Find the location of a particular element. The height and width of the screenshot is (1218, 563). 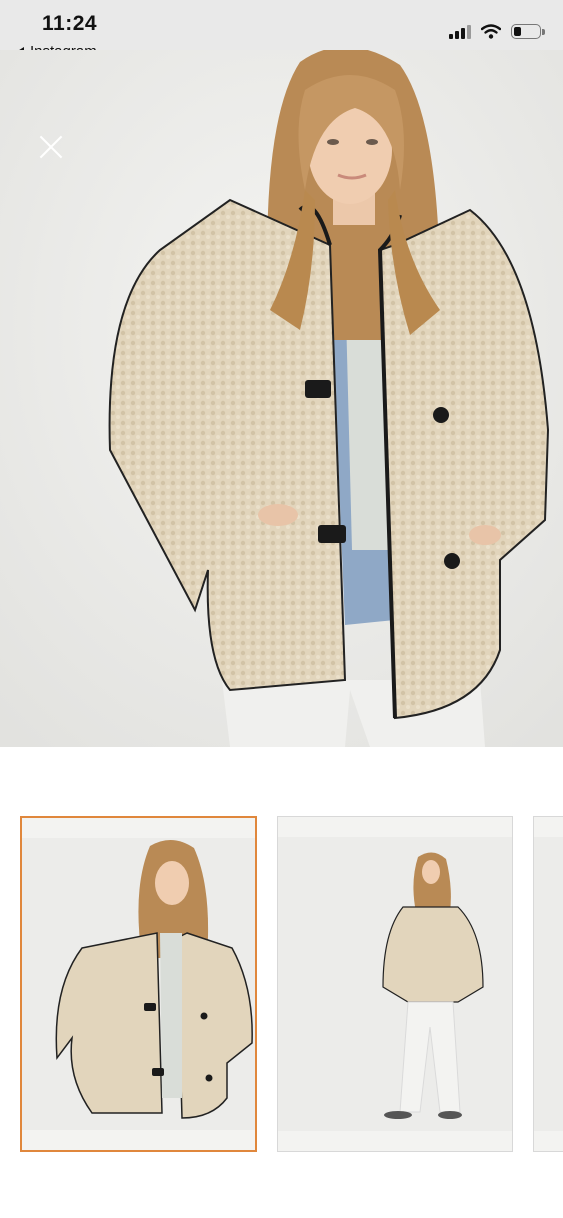

thumbnail-image-full-length is located at coordinates (395, 984).